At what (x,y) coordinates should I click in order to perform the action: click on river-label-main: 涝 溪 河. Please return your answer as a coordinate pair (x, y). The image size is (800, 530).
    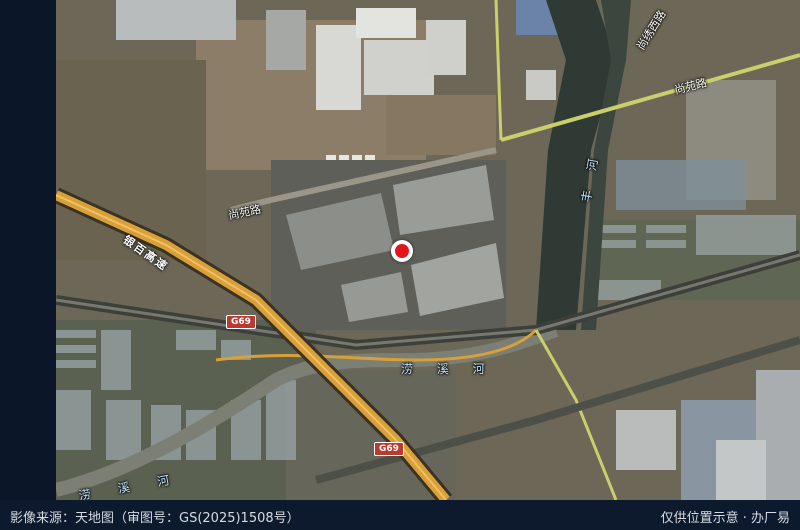
    Looking at the image, I should click on (448, 369).